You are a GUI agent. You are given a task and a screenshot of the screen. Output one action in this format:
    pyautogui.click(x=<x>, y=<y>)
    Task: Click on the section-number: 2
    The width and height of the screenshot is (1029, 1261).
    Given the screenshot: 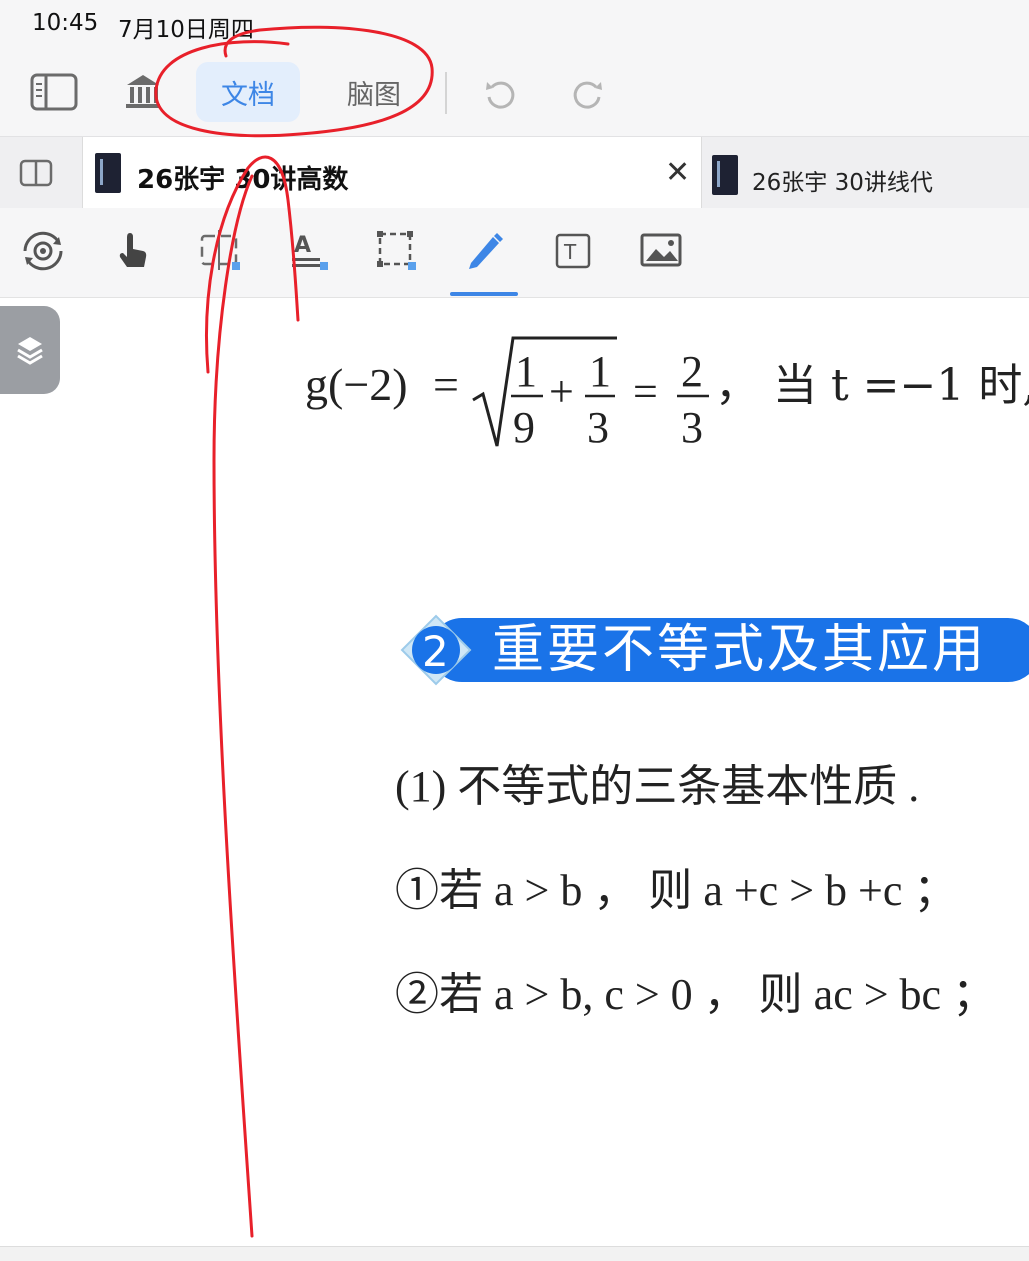 What is the action you would take?
    pyautogui.click(x=435, y=651)
    